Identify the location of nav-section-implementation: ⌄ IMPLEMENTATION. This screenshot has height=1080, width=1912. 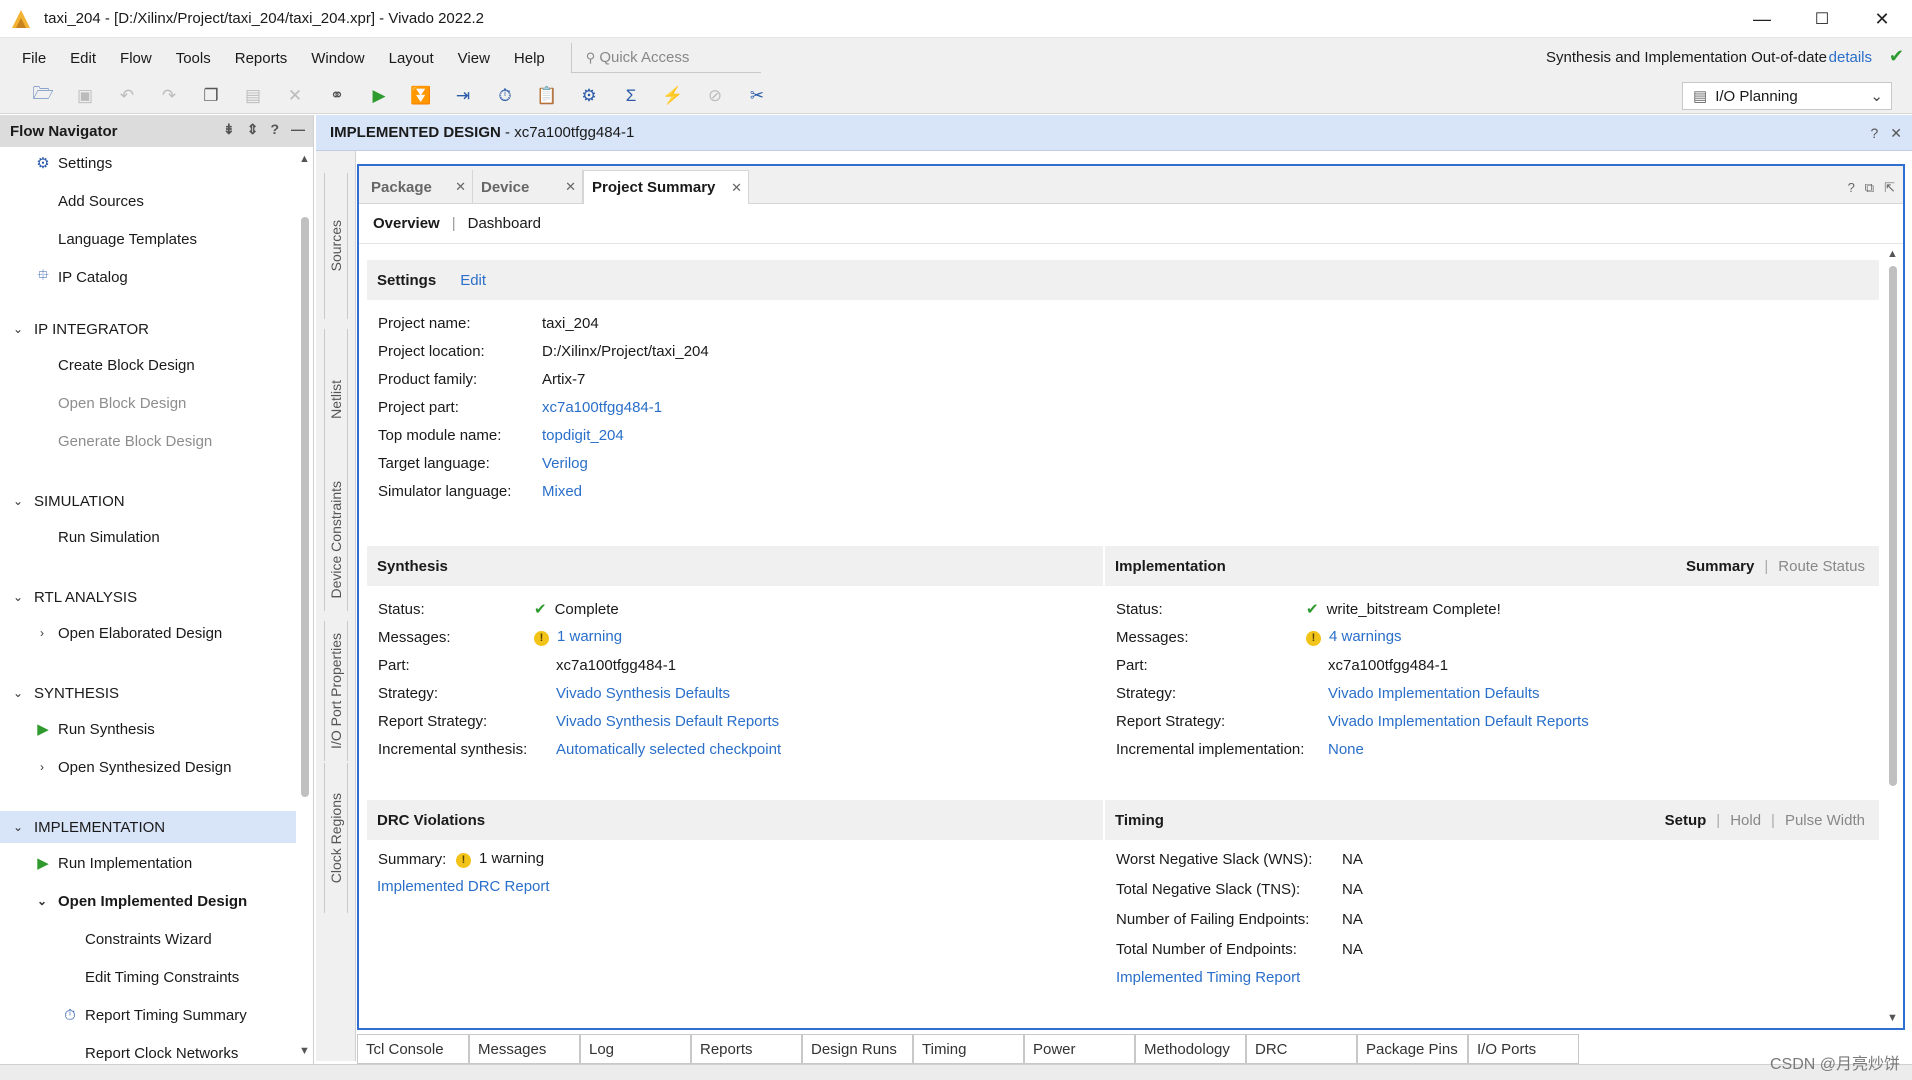
(148, 827).